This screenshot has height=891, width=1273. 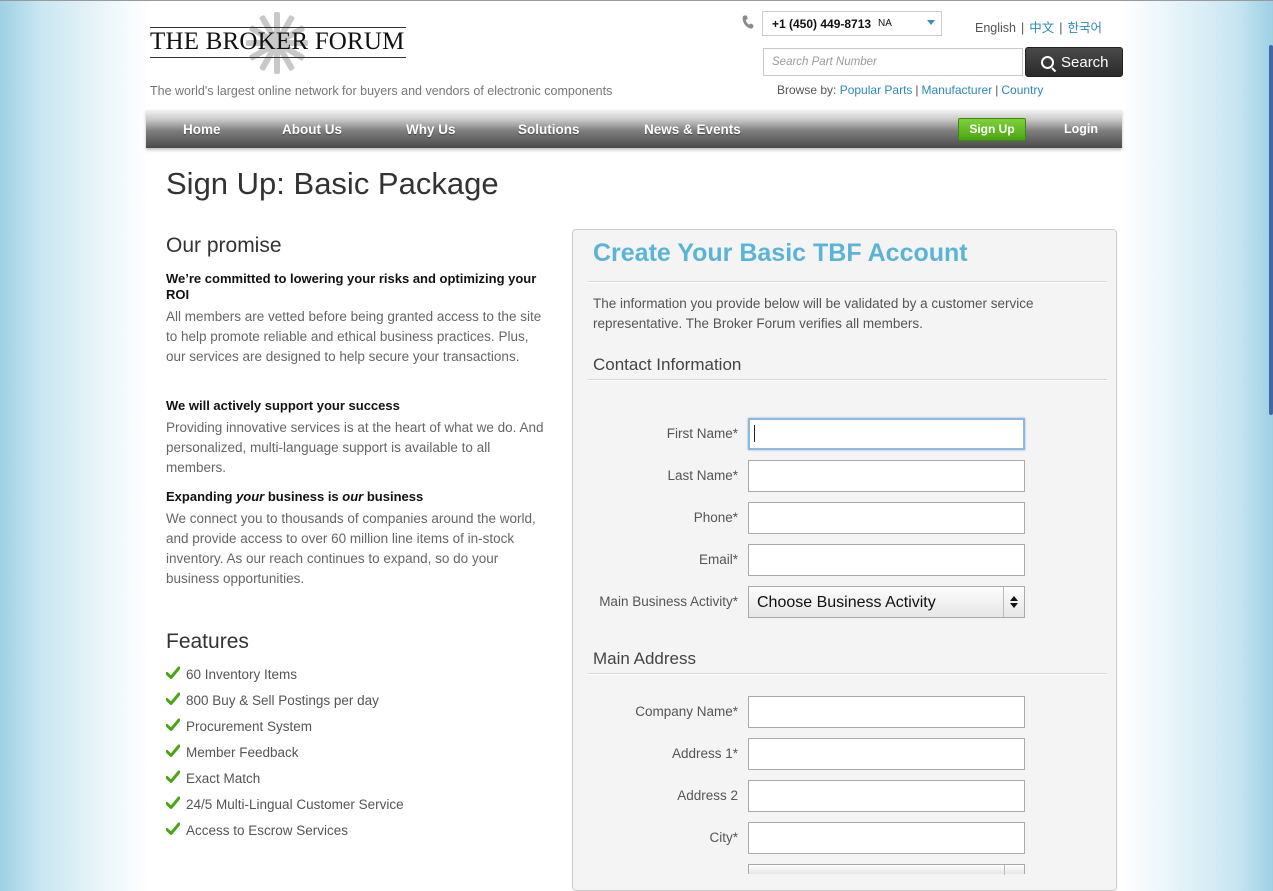 I want to click on business-activity-selected: Choose Business Activity, so click(x=846, y=602).